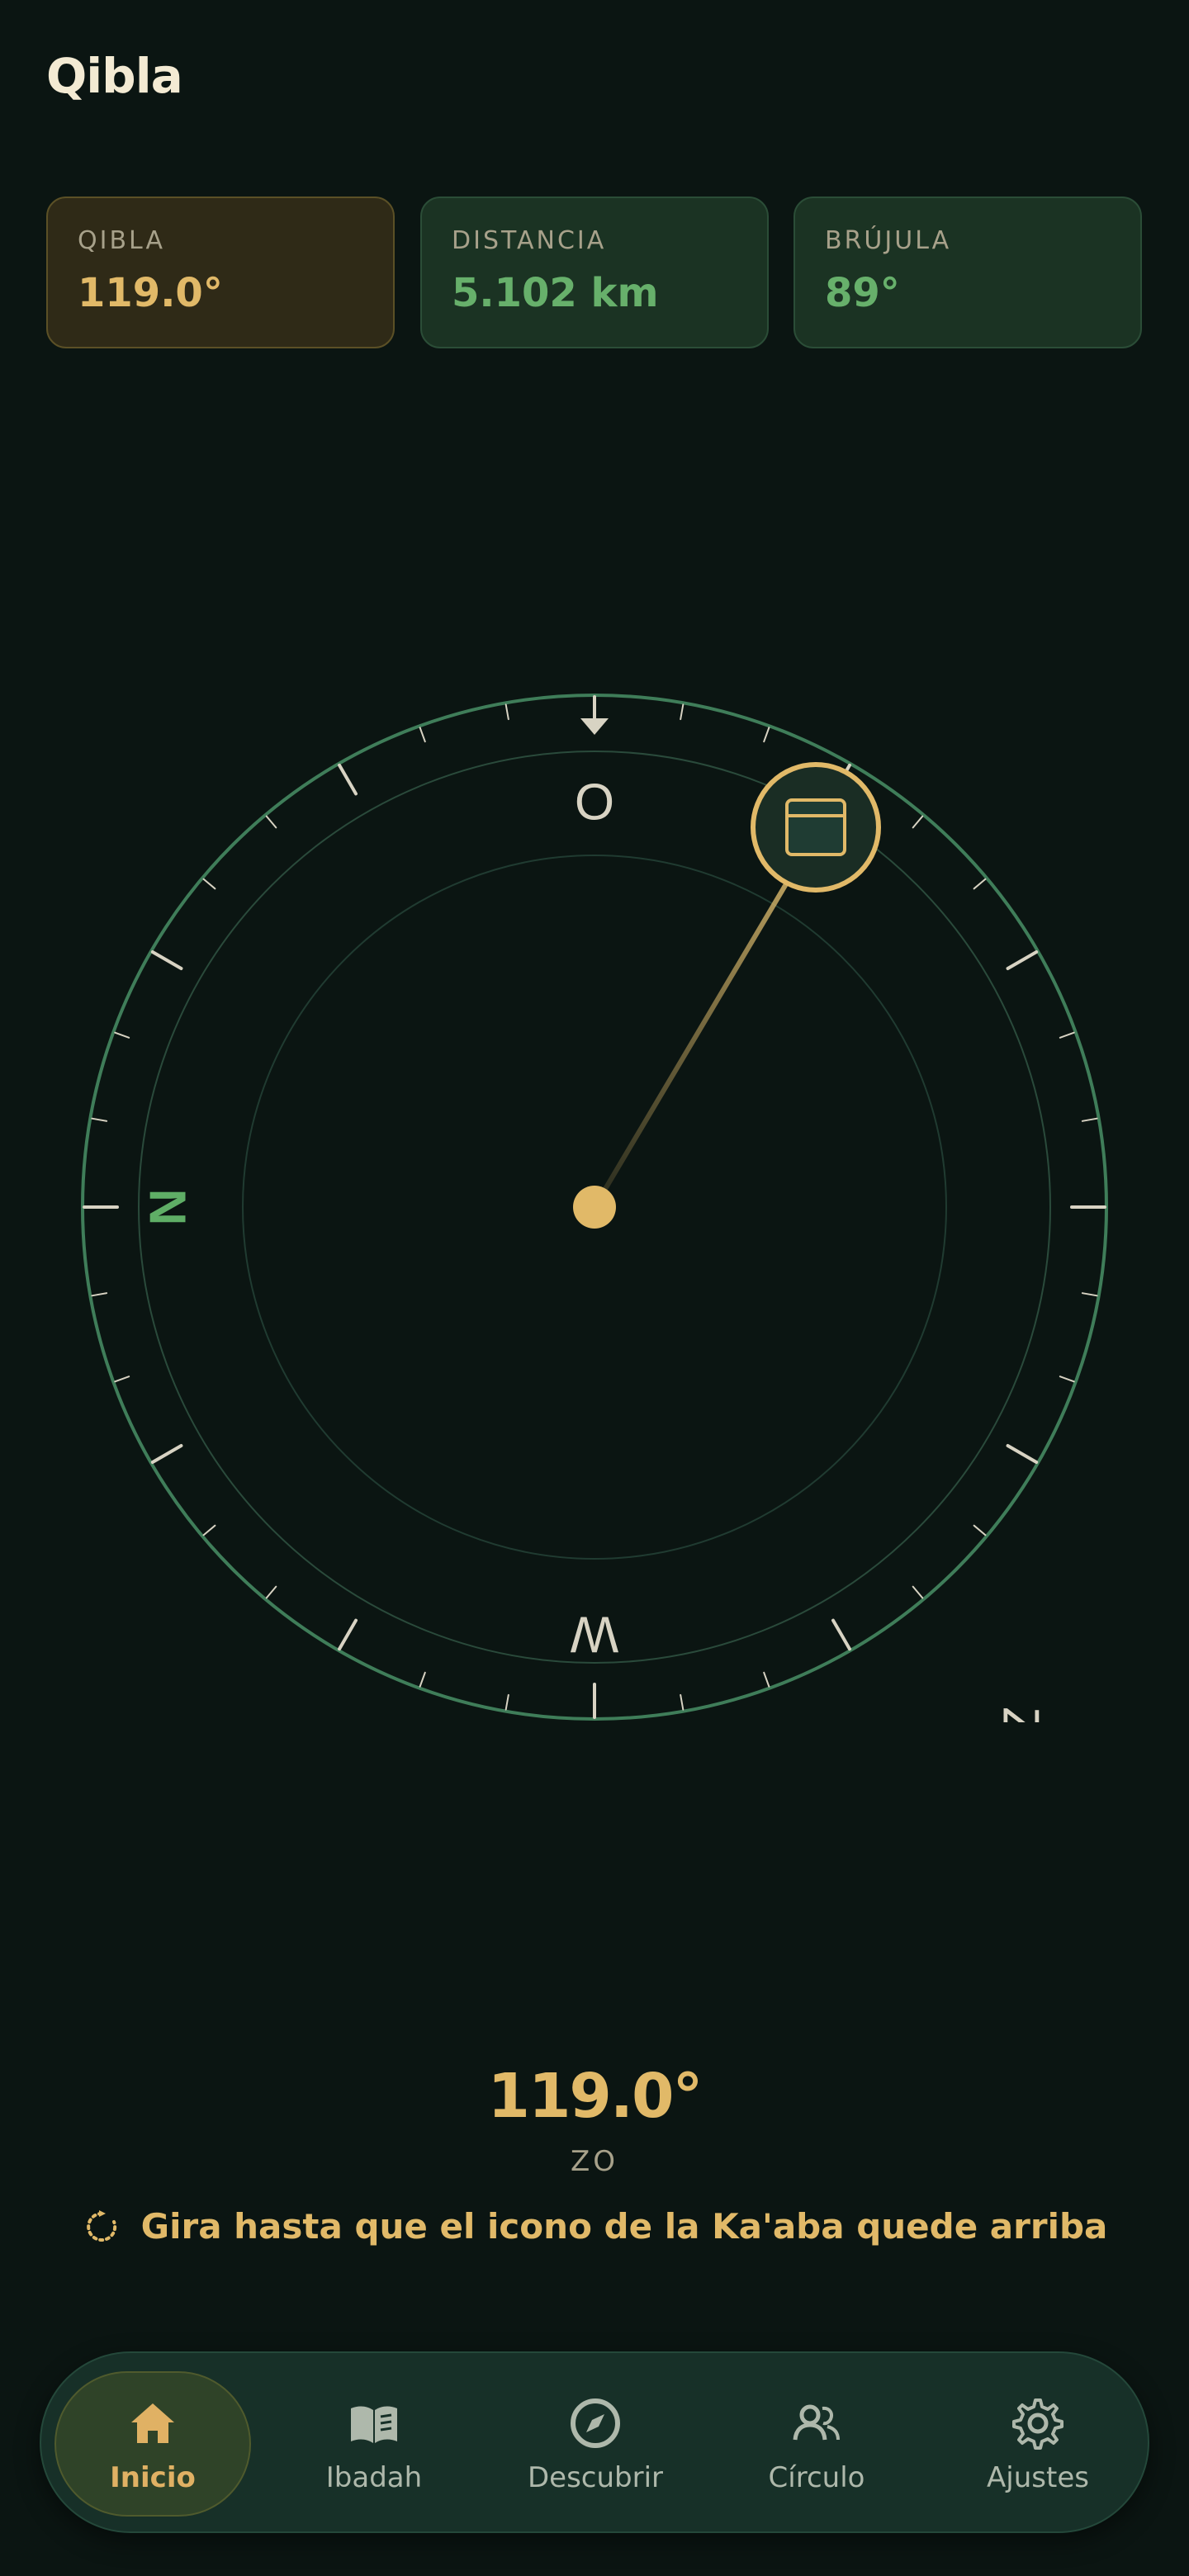 The width and height of the screenshot is (1189, 2576). Describe the element at coordinates (1020, 1714) in the screenshot. I see `cardinal-label-east: Z` at that location.